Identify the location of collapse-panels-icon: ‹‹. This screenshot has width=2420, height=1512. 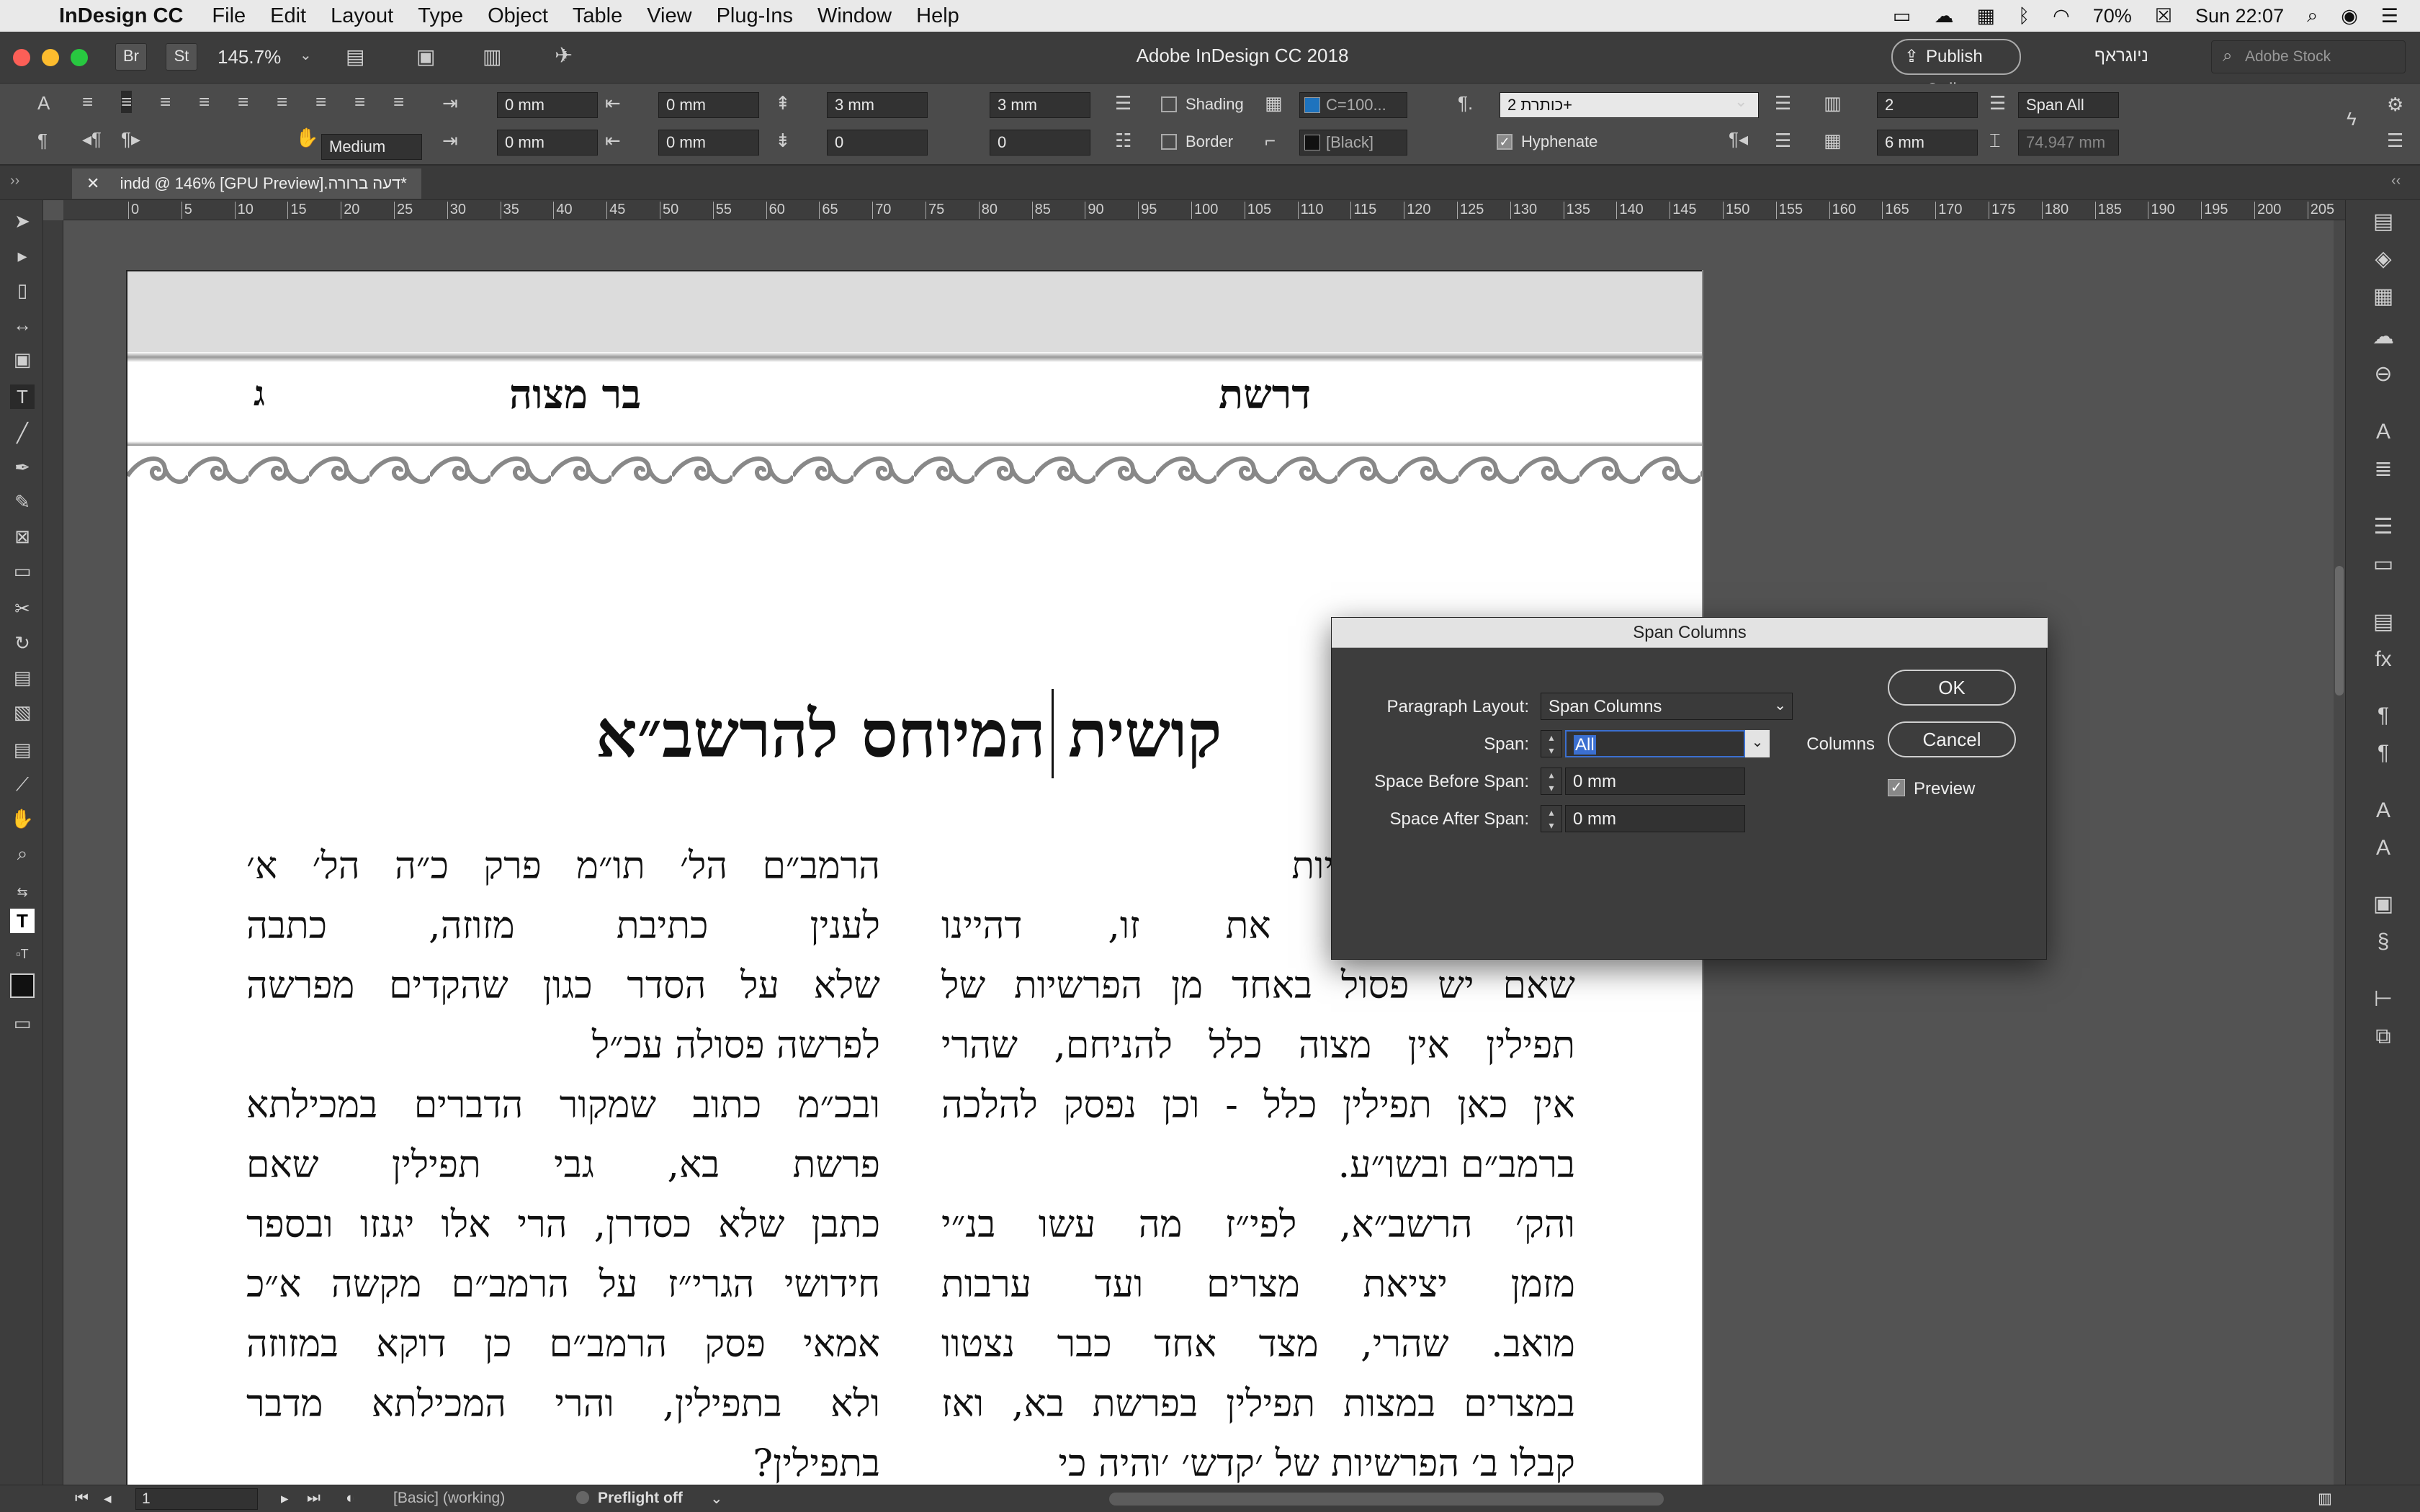
(2396, 181).